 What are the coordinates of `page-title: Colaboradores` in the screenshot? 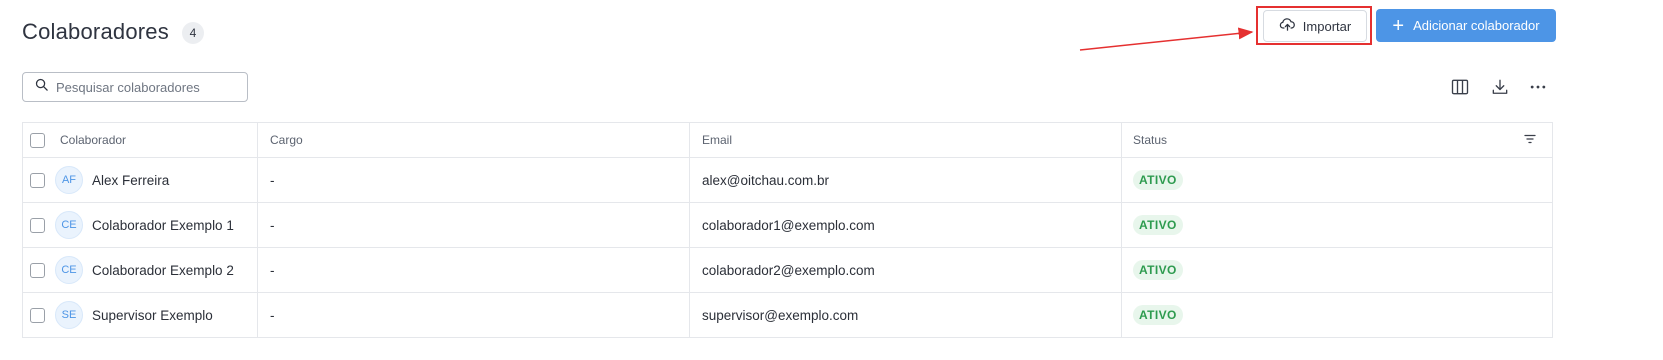 It's located at (95, 31).